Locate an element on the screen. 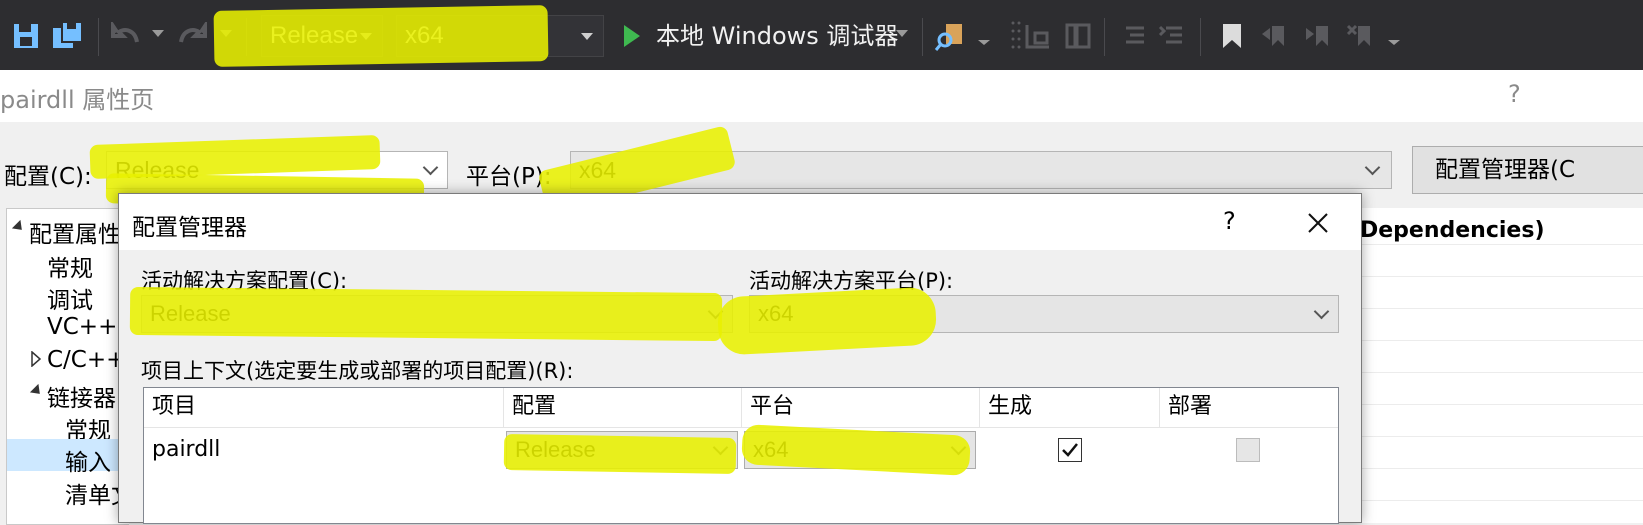 Image resolution: width=1643 pixels, height=525 pixels. platform-select: x64 is located at coordinates (981, 170).